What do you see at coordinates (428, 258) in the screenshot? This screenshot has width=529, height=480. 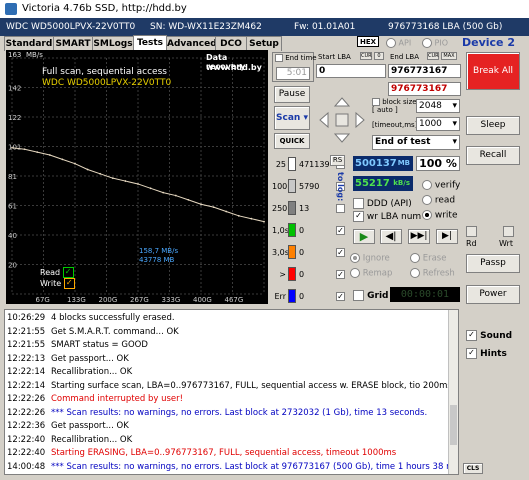 I see `option-erase: Erase` at bounding box center [428, 258].